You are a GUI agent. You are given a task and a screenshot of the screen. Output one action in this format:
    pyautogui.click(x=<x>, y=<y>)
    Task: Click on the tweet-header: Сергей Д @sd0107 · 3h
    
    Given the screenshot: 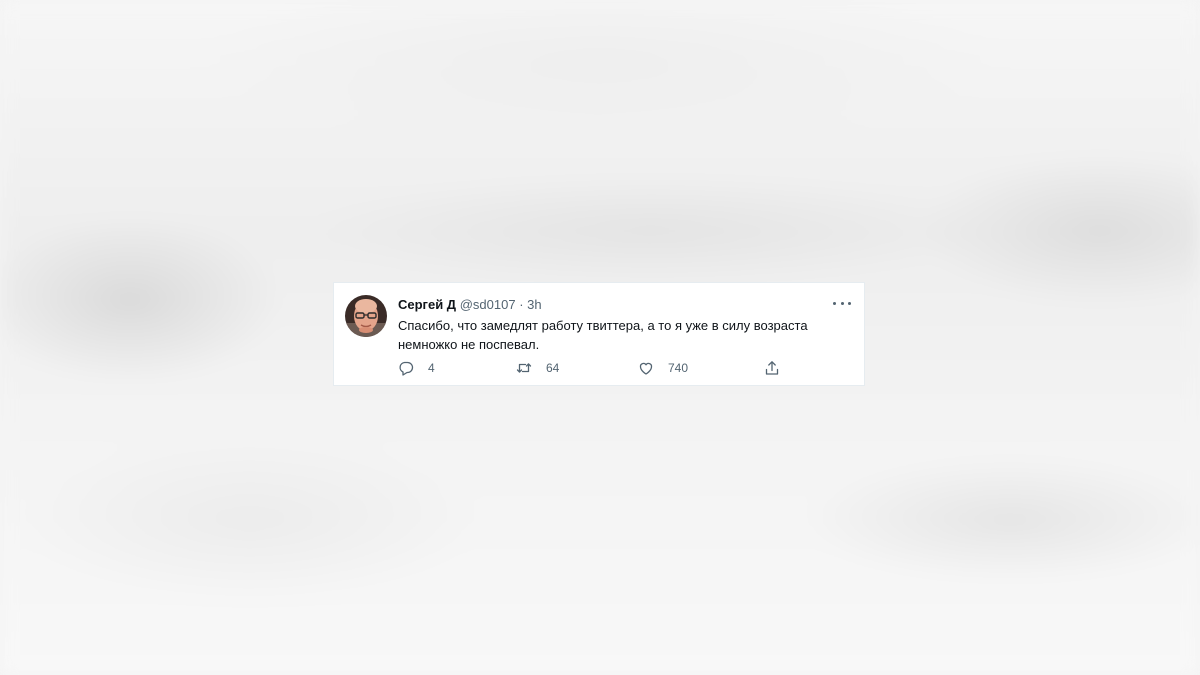 What is the action you would take?
    pyautogui.click(x=470, y=304)
    